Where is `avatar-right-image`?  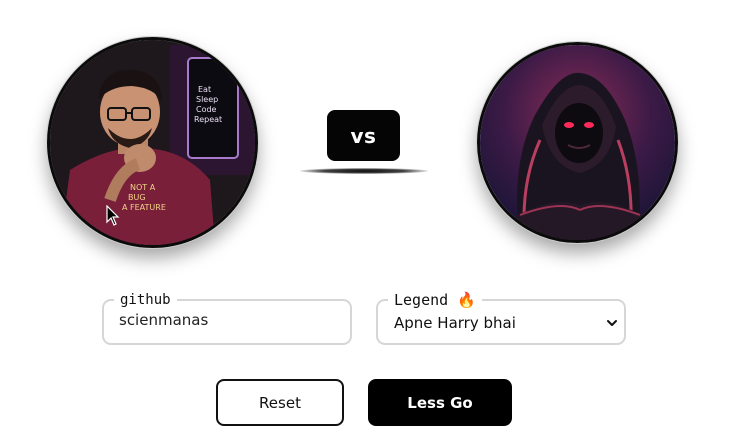 avatar-right-image is located at coordinates (577, 142).